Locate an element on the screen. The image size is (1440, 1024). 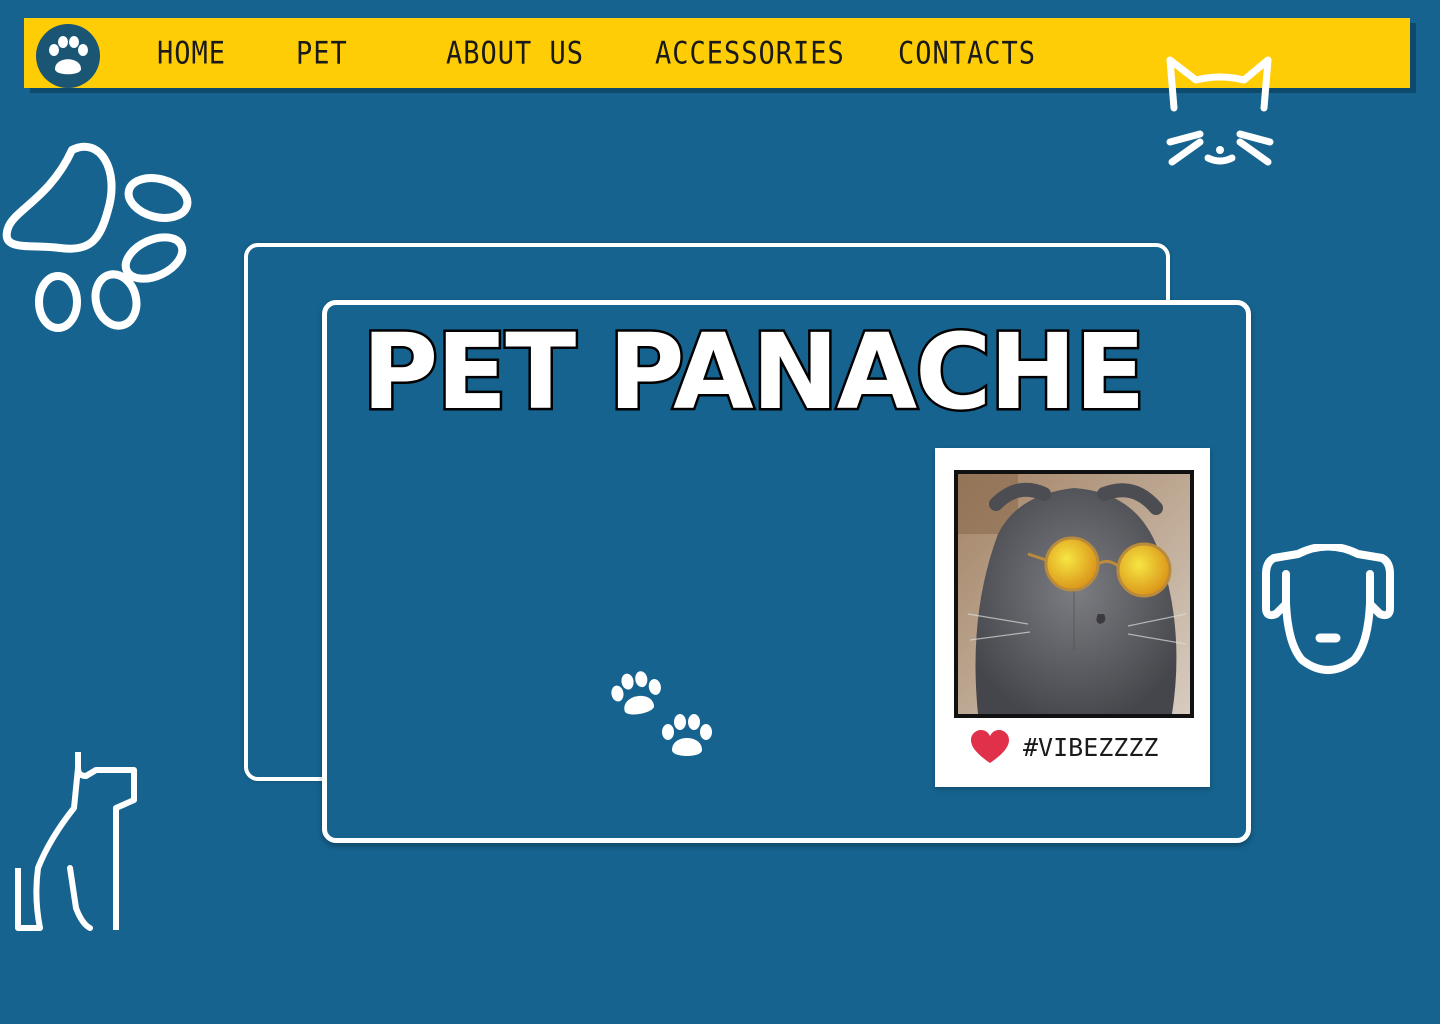
nav-pet-link: PET is located at coordinates (322, 54).